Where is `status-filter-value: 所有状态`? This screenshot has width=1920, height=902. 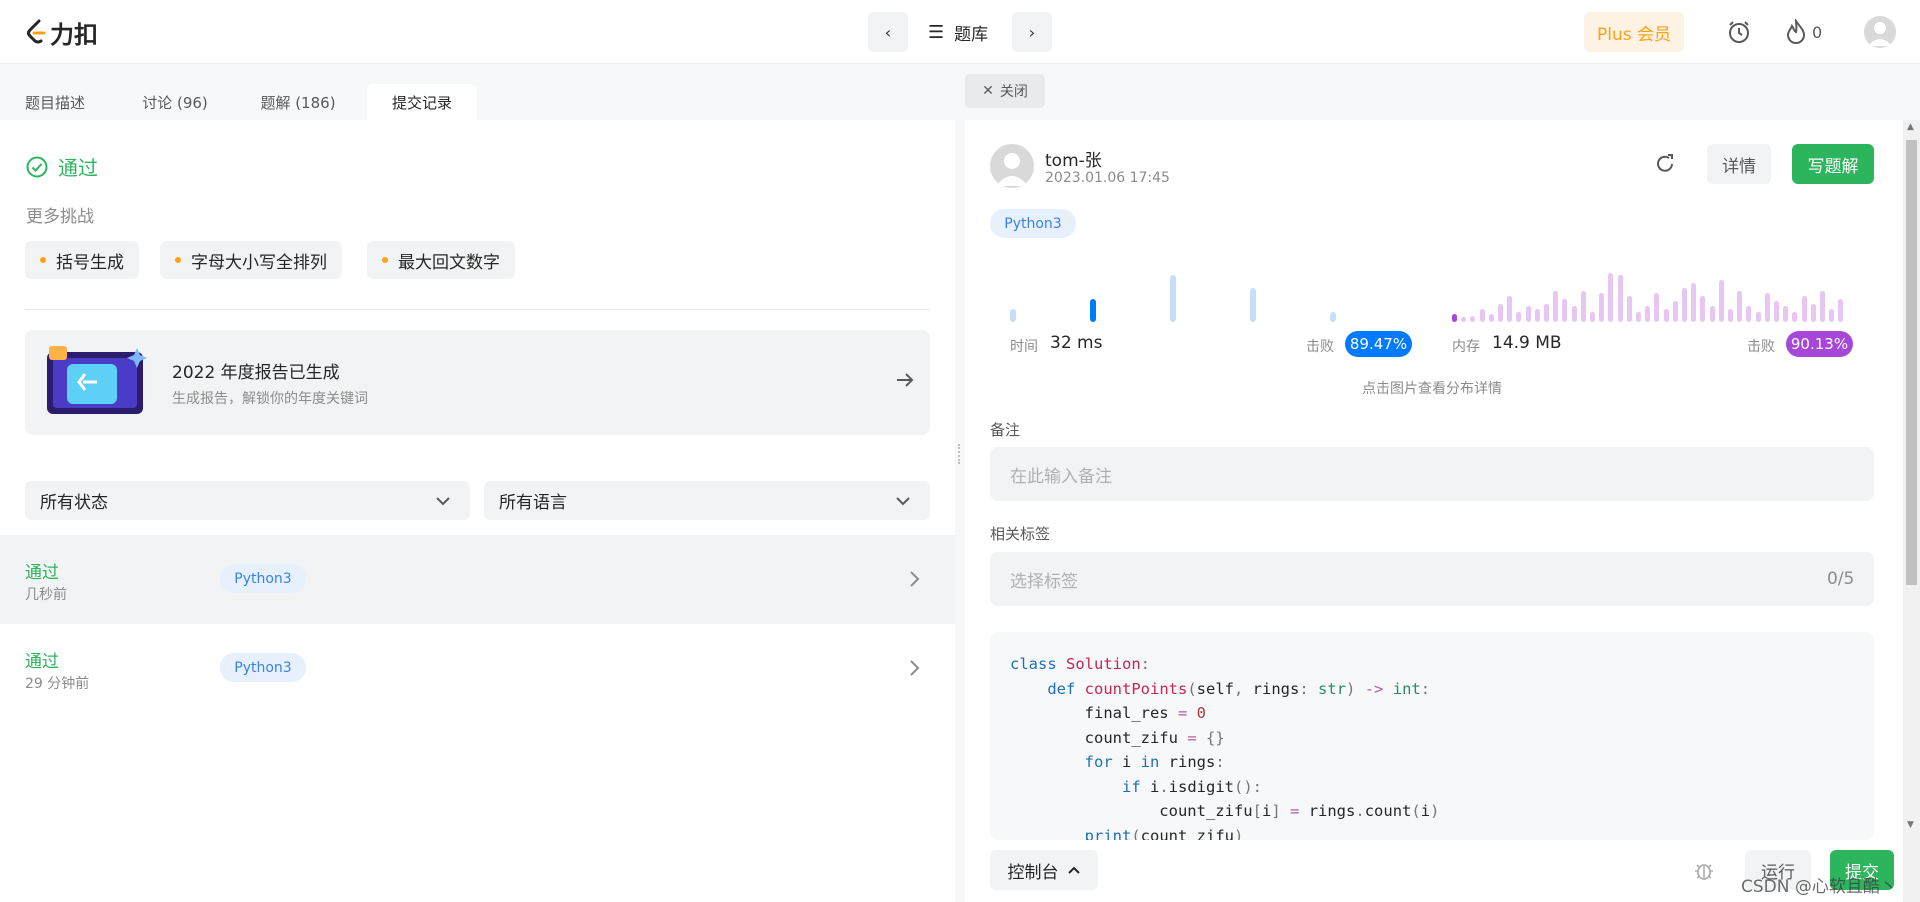
status-filter-value: 所有状态 is located at coordinates (74, 503).